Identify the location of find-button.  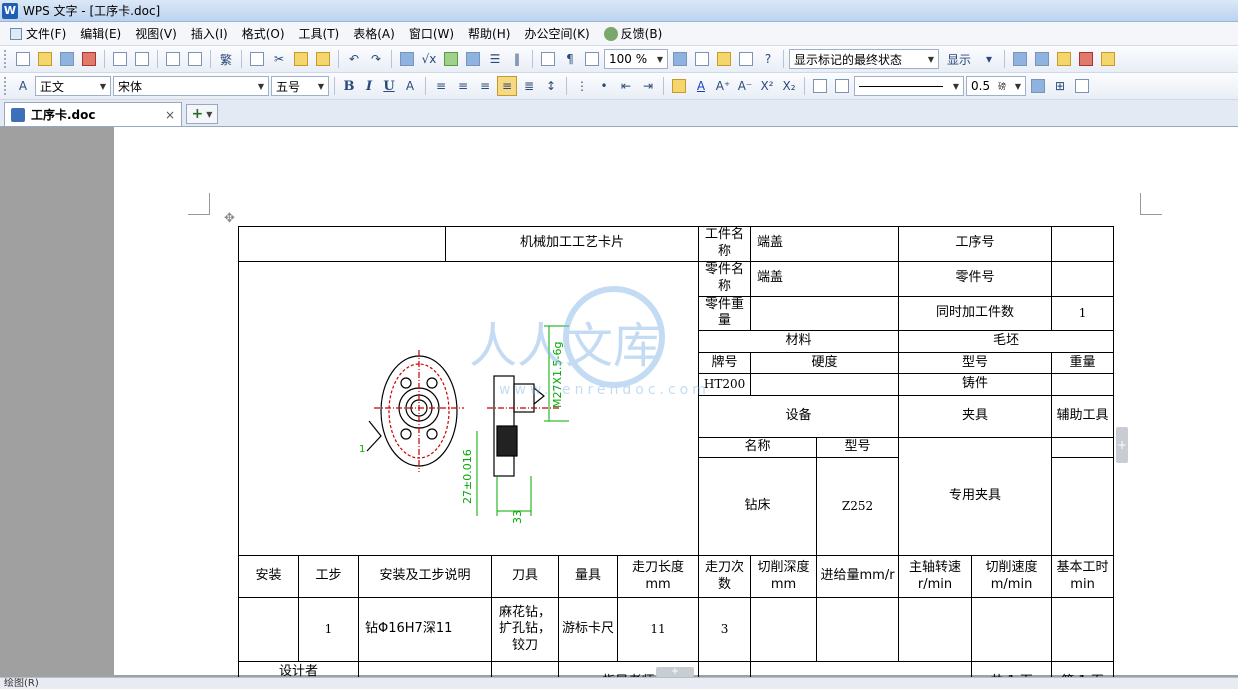
(702, 59).